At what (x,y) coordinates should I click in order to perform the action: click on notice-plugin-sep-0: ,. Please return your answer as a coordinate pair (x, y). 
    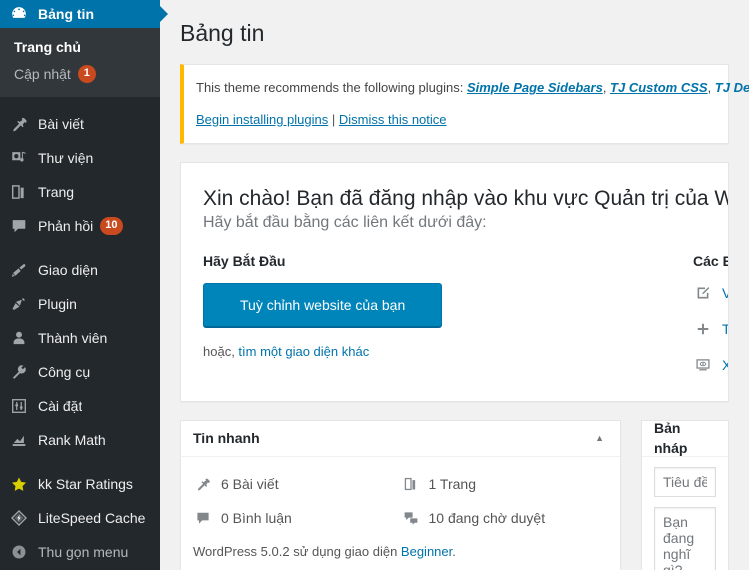
    Looking at the image, I should click on (606, 87).